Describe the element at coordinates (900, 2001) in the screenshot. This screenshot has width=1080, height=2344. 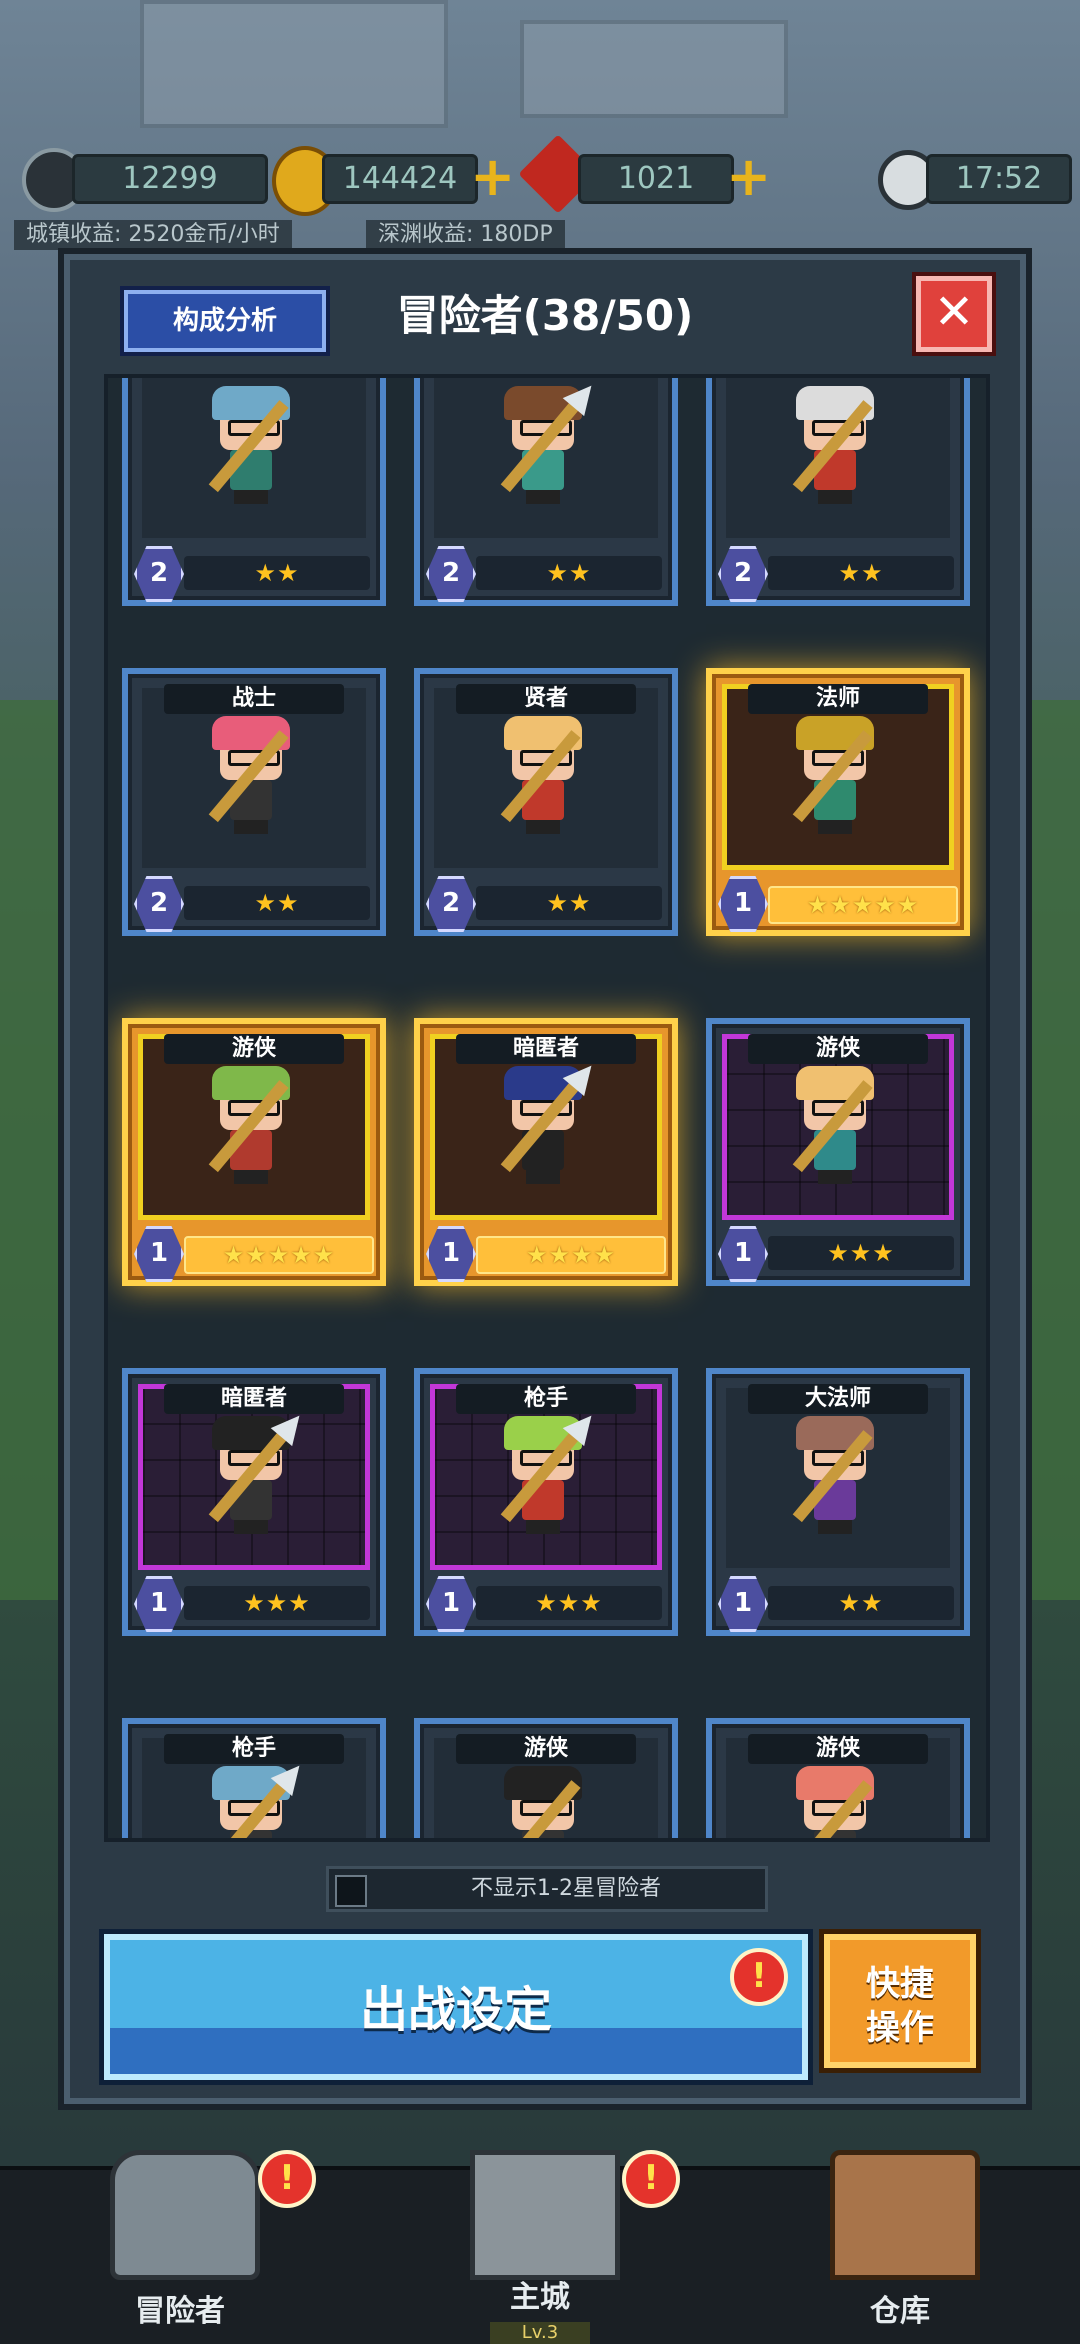
I see `quick-action-button: 快捷 操作` at that location.